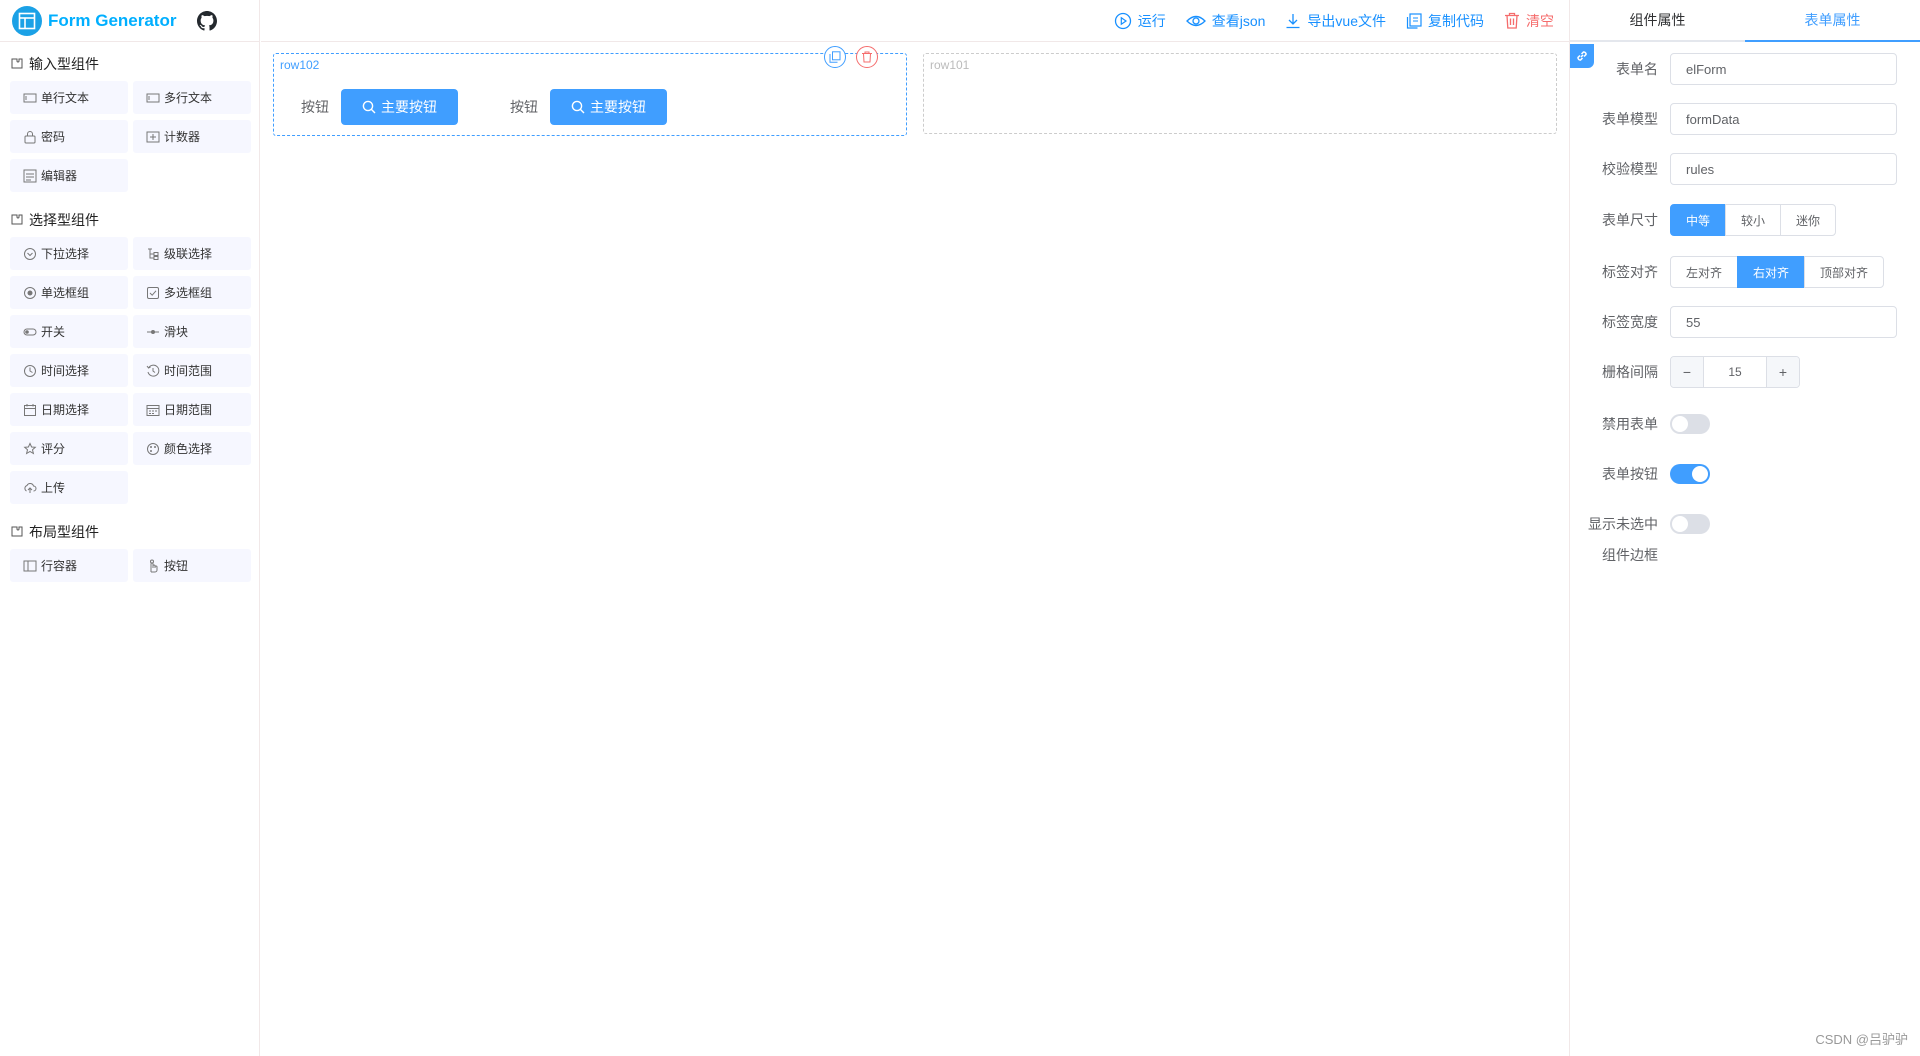 Image resolution: width=1920 pixels, height=1056 pixels. Describe the element at coordinates (192, 331) in the screenshot. I see `component-item: 滑块` at that location.